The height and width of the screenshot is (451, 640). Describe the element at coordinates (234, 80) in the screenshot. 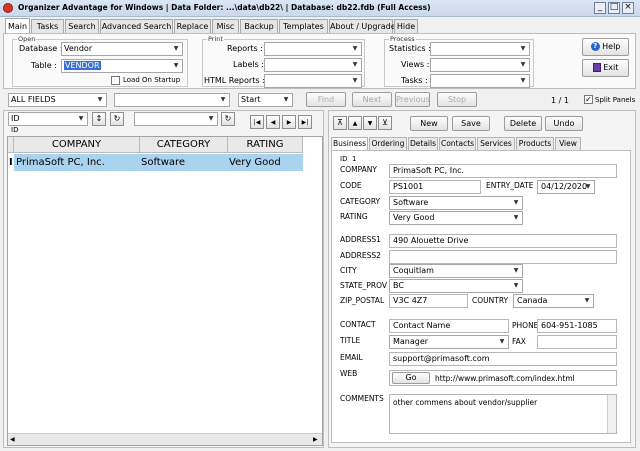

I see `html-reports-label: HTML Reports :` at that location.